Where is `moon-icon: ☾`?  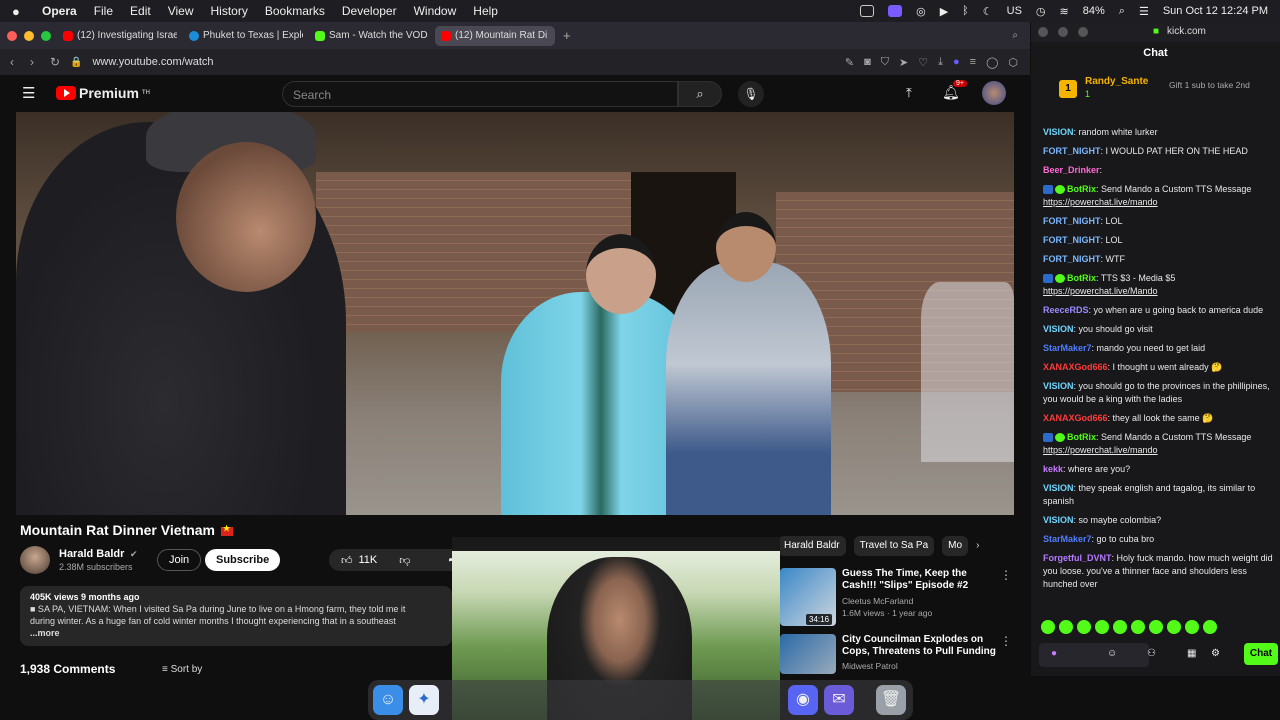 moon-icon: ☾ is located at coordinates (988, 11).